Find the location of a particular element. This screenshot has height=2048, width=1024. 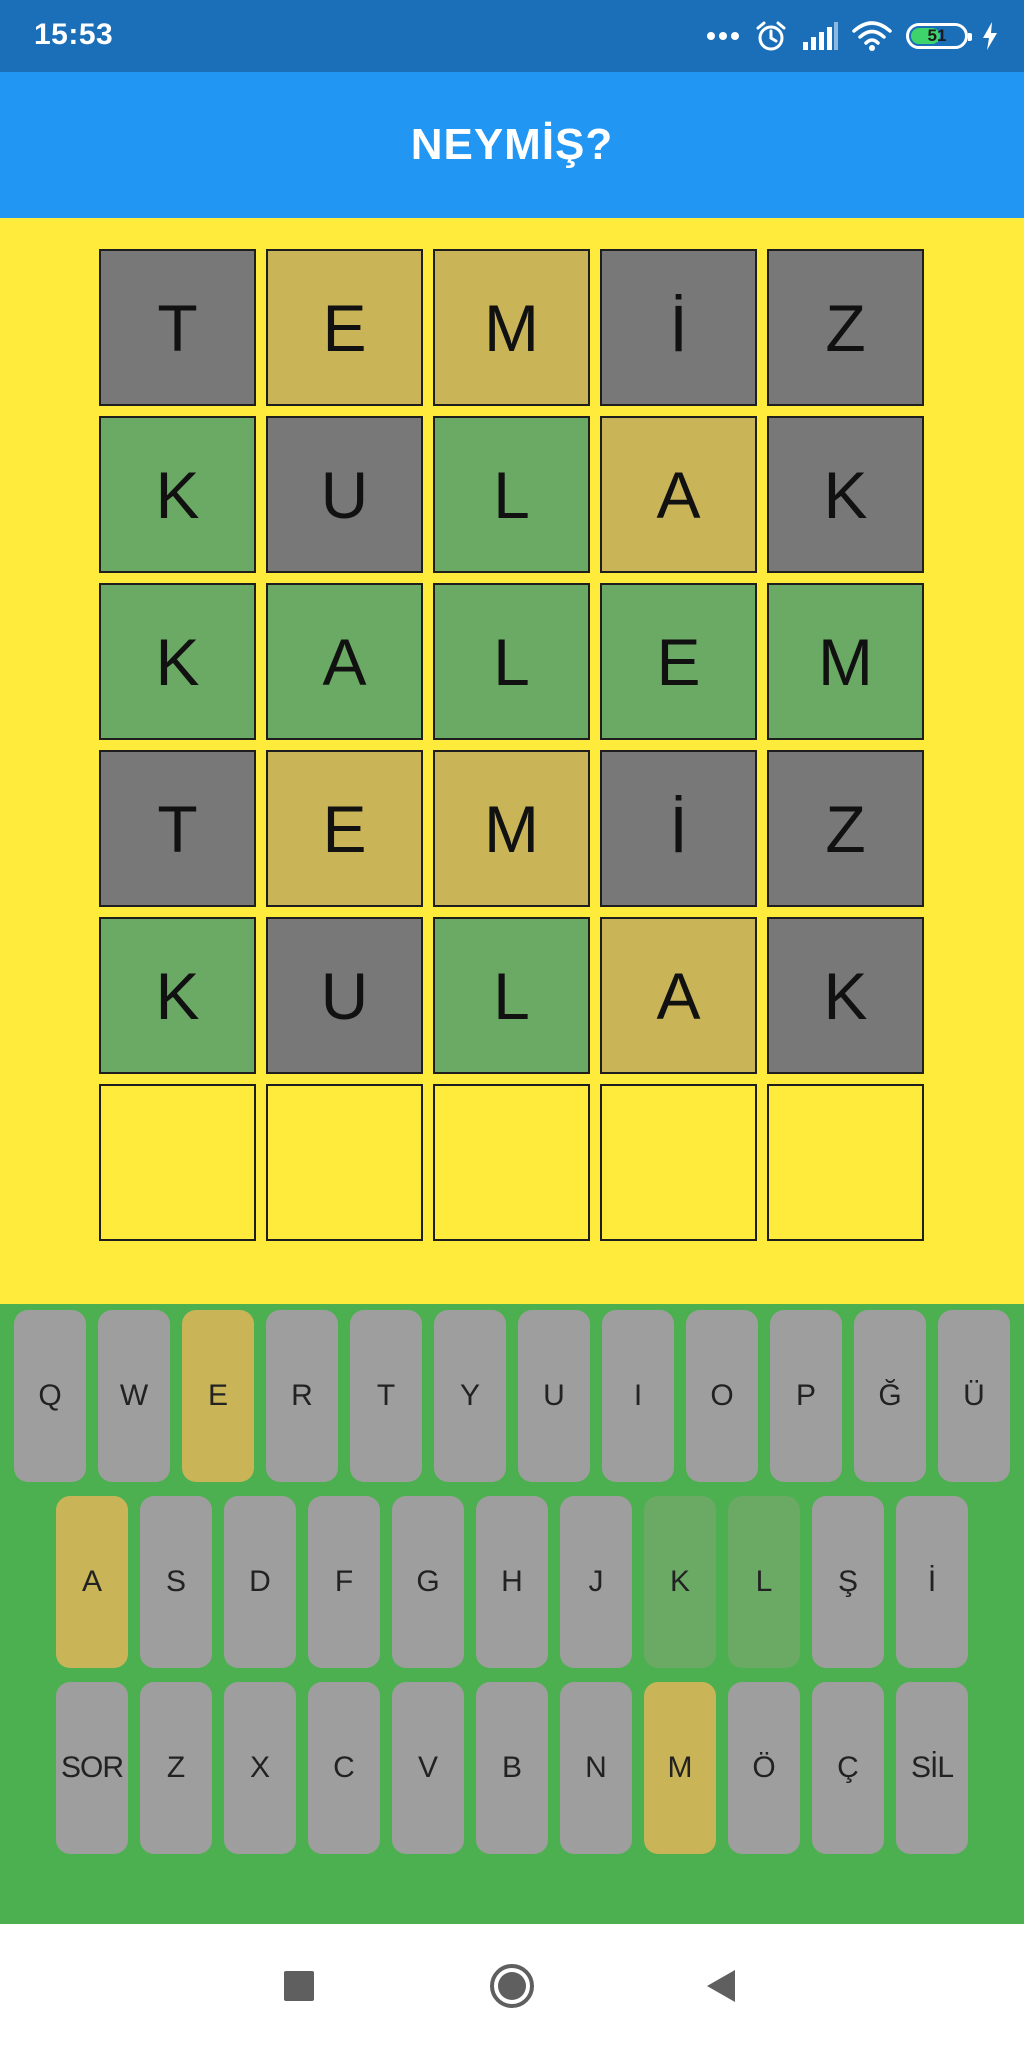

key-c: C is located at coordinates (344, 1768).